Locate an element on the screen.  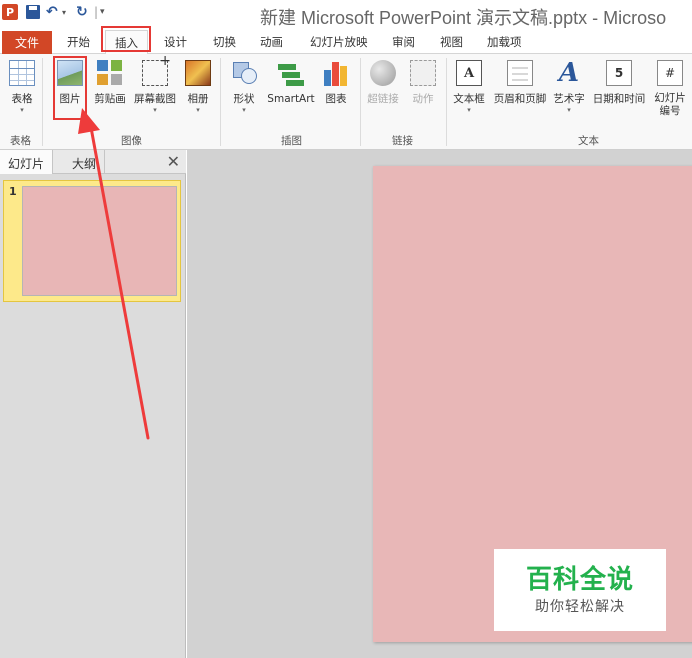
tab-animations: 动画 is located at coordinates (271, 42).